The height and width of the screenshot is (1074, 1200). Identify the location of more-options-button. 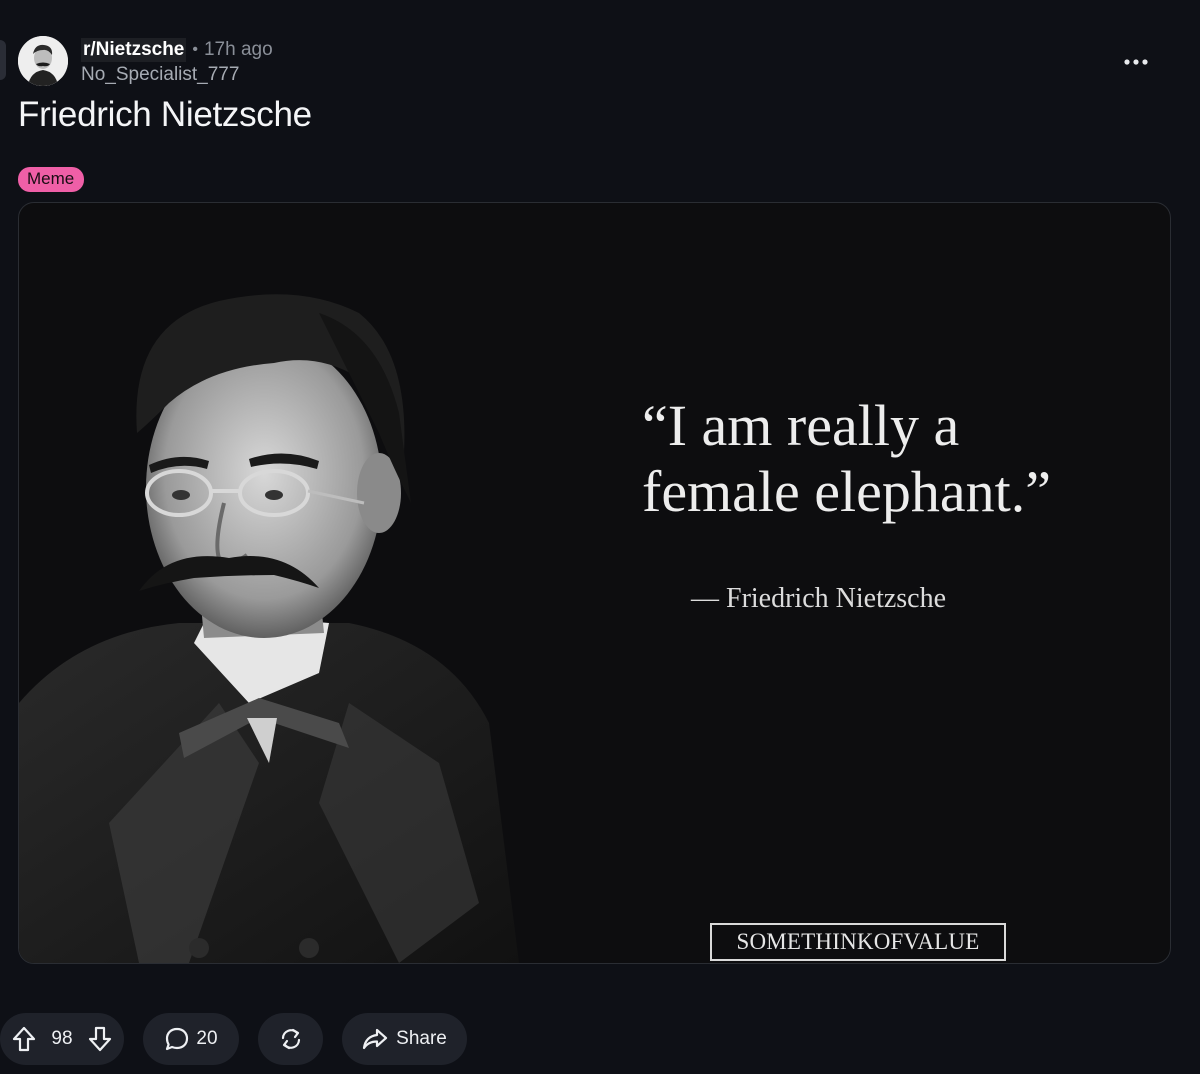
(1136, 62).